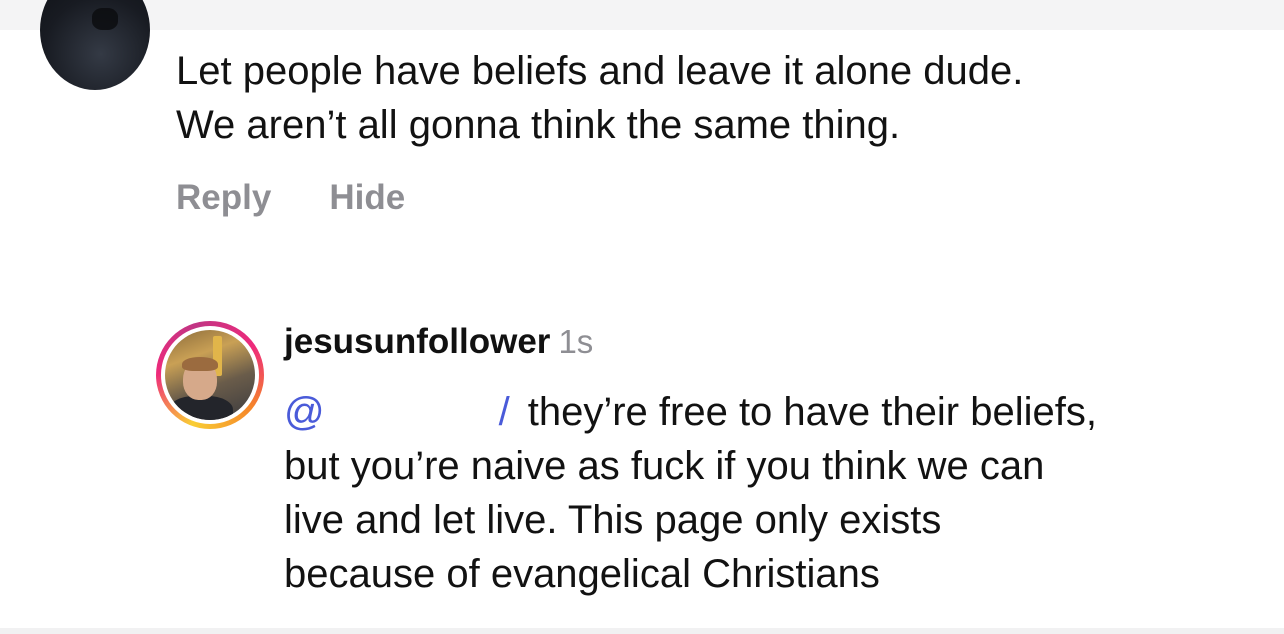  Describe the element at coordinates (417, 341) in the screenshot. I see `reply-username: jesusunfollower` at that location.